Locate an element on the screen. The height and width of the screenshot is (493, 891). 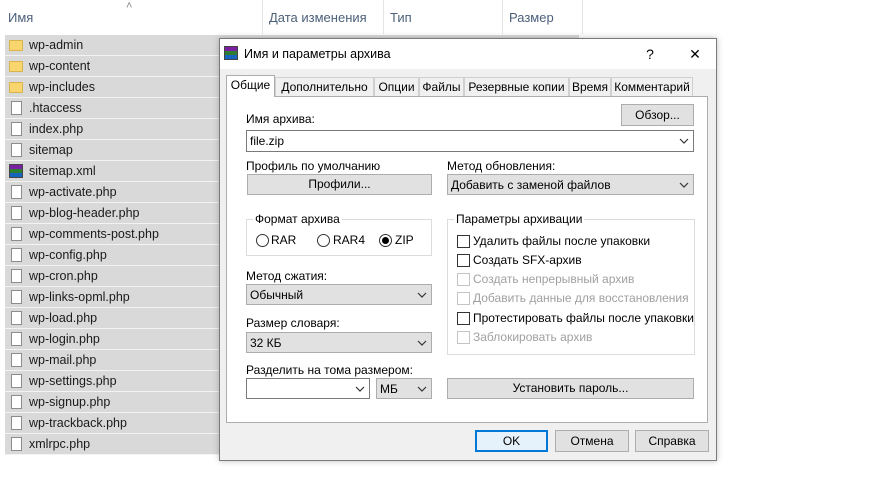
file-row: wp-comments-post.php is located at coordinates (112, 234).